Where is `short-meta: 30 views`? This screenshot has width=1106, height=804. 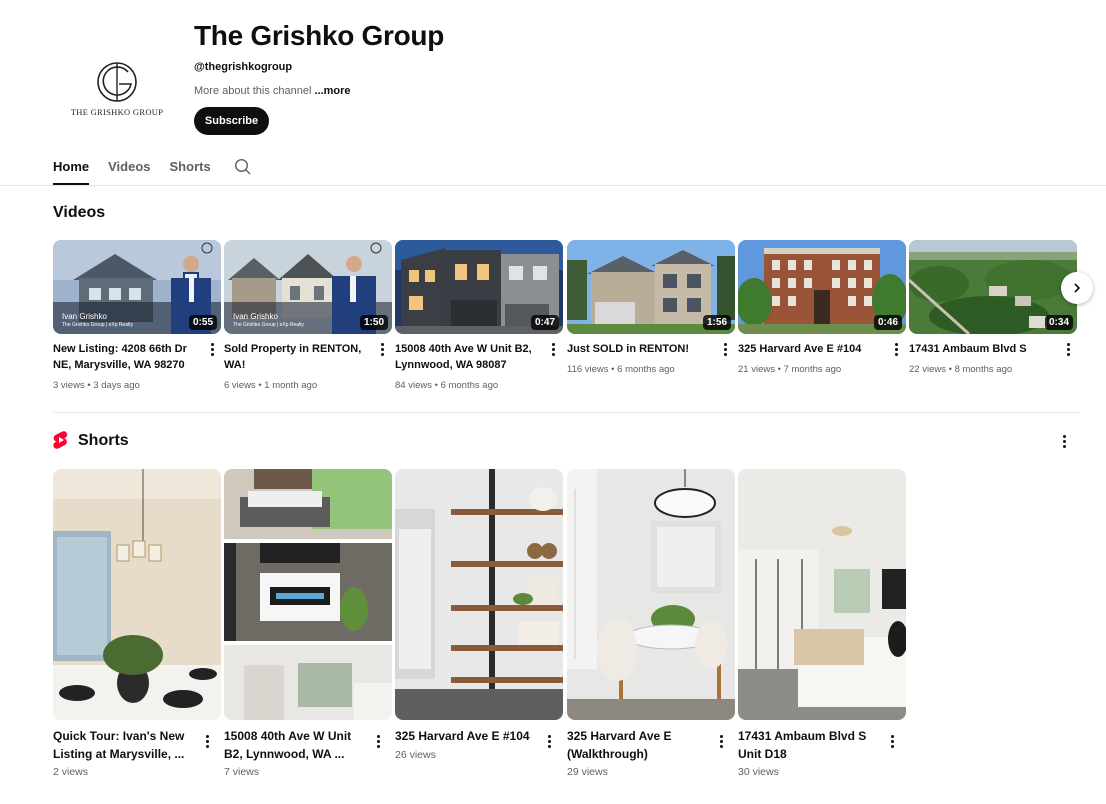
short-meta: 30 views is located at coordinates (758, 772).